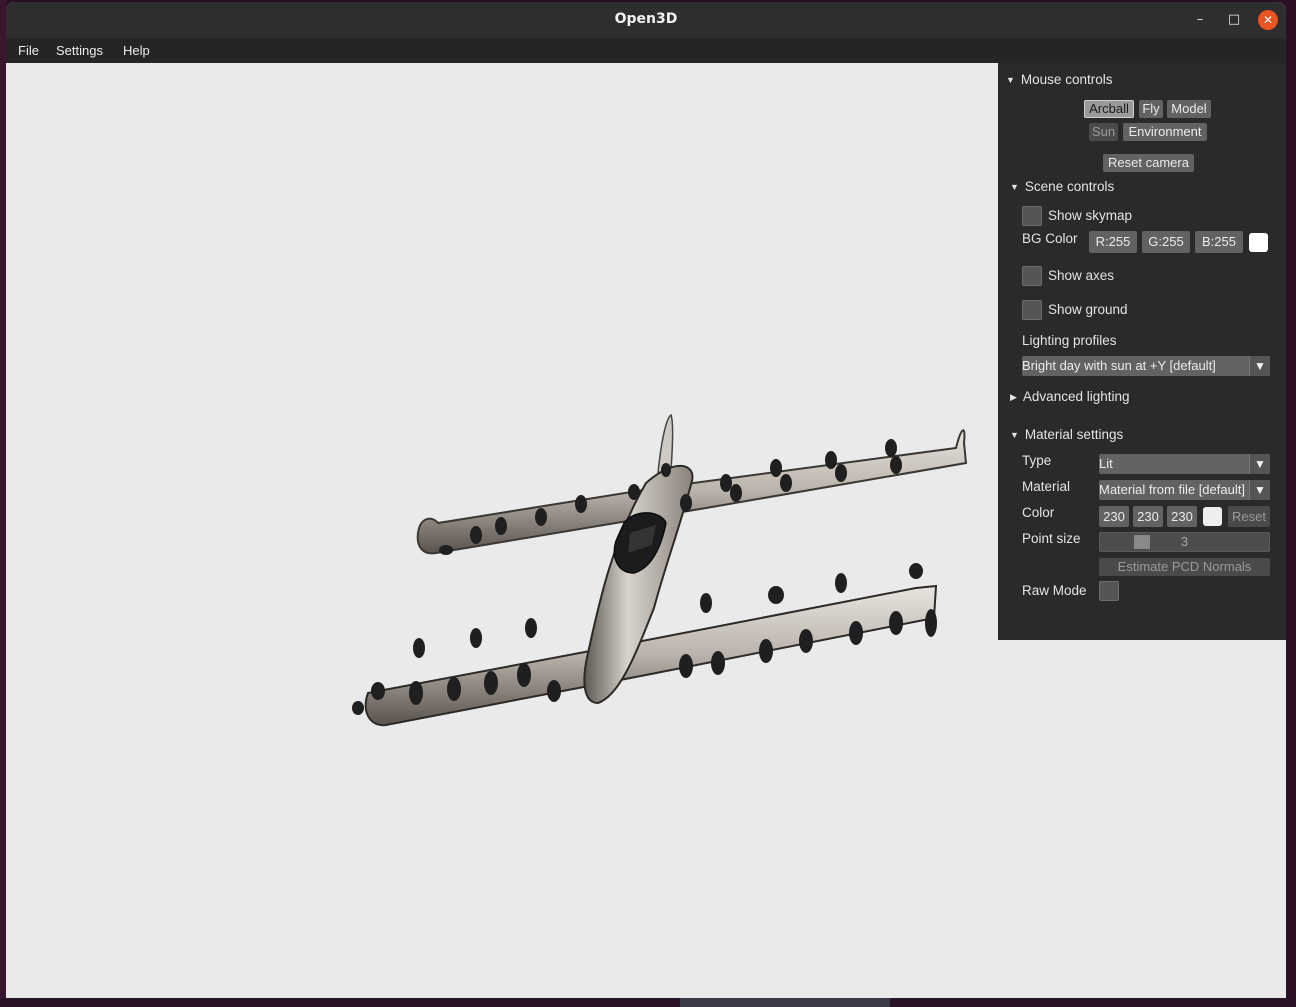 The image size is (1296, 1007). Describe the element at coordinates (1268, 20) in the screenshot. I see `close-button: ✕` at that location.